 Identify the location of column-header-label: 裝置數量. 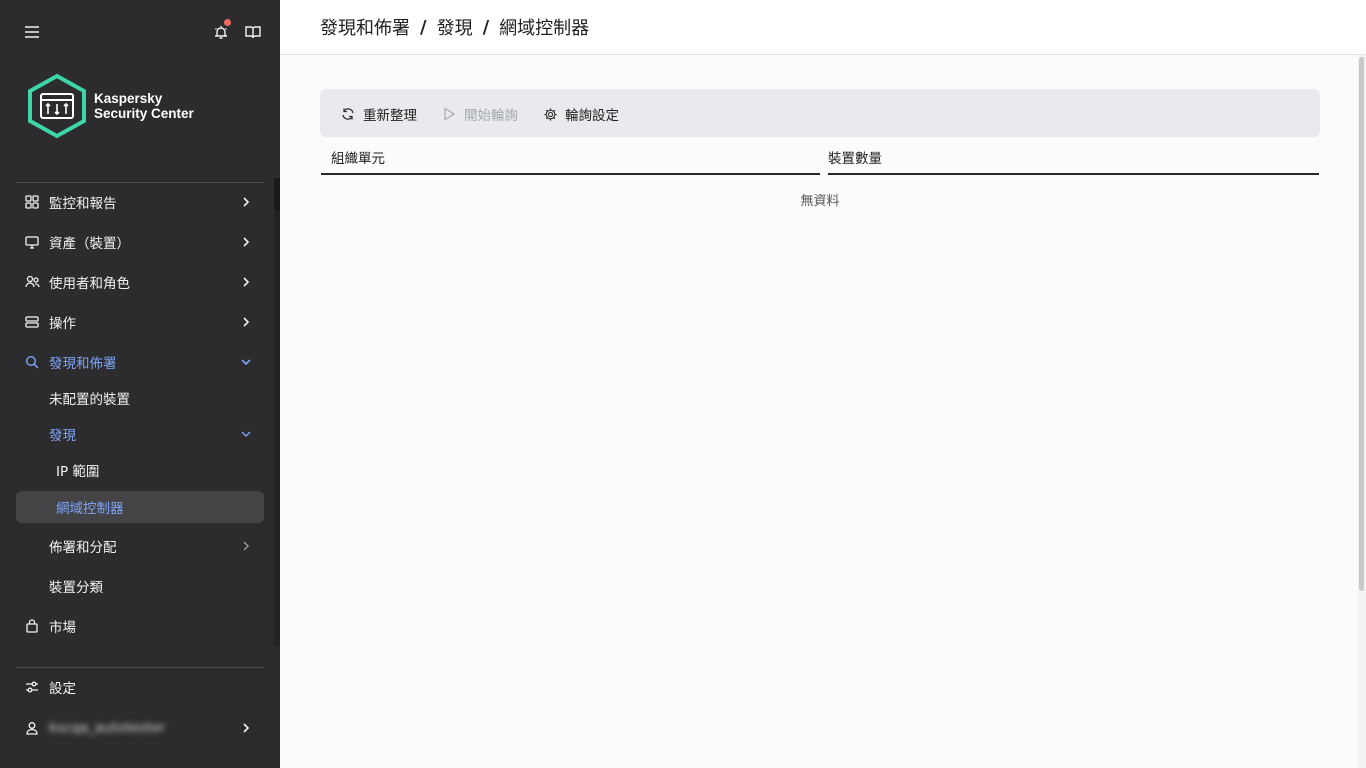
(855, 159).